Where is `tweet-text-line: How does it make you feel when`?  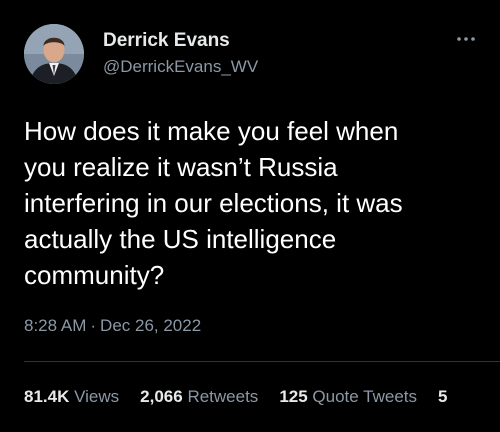
tweet-text-line: How does it make you feel when is located at coordinates (211, 131).